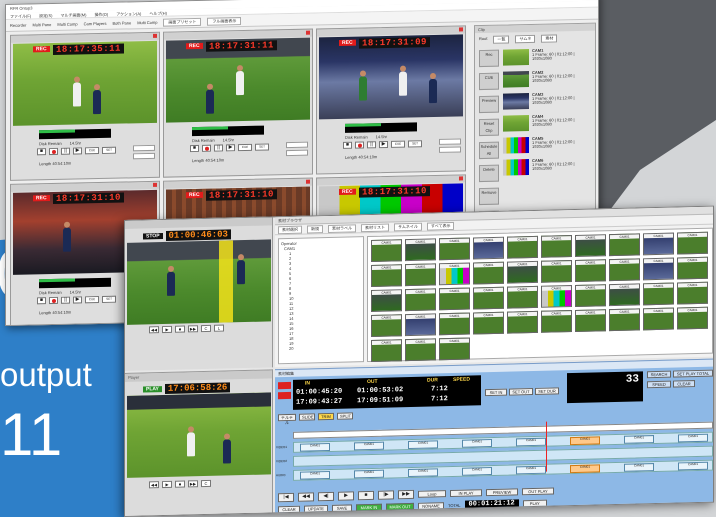 This screenshot has width=716, height=517. Describe the element at coordinates (489, 81) in the screenshot. I see `sidebar-action-button: CUE` at that location.